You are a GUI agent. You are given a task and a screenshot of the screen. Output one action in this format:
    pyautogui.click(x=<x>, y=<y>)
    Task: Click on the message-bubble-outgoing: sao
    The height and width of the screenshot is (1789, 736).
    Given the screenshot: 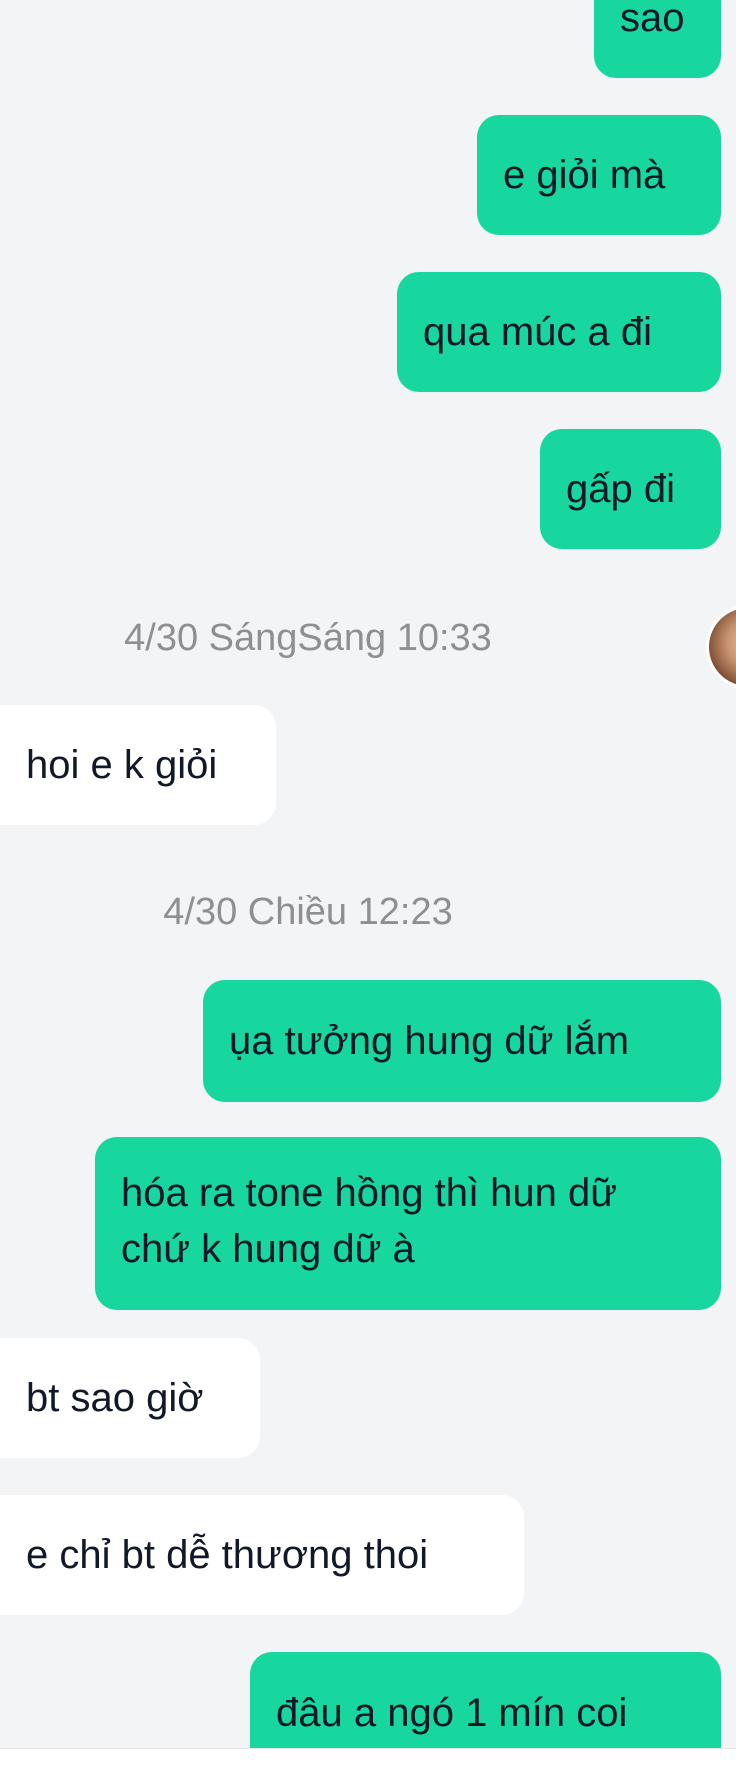 What is the action you would take?
    pyautogui.click(x=657, y=39)
    